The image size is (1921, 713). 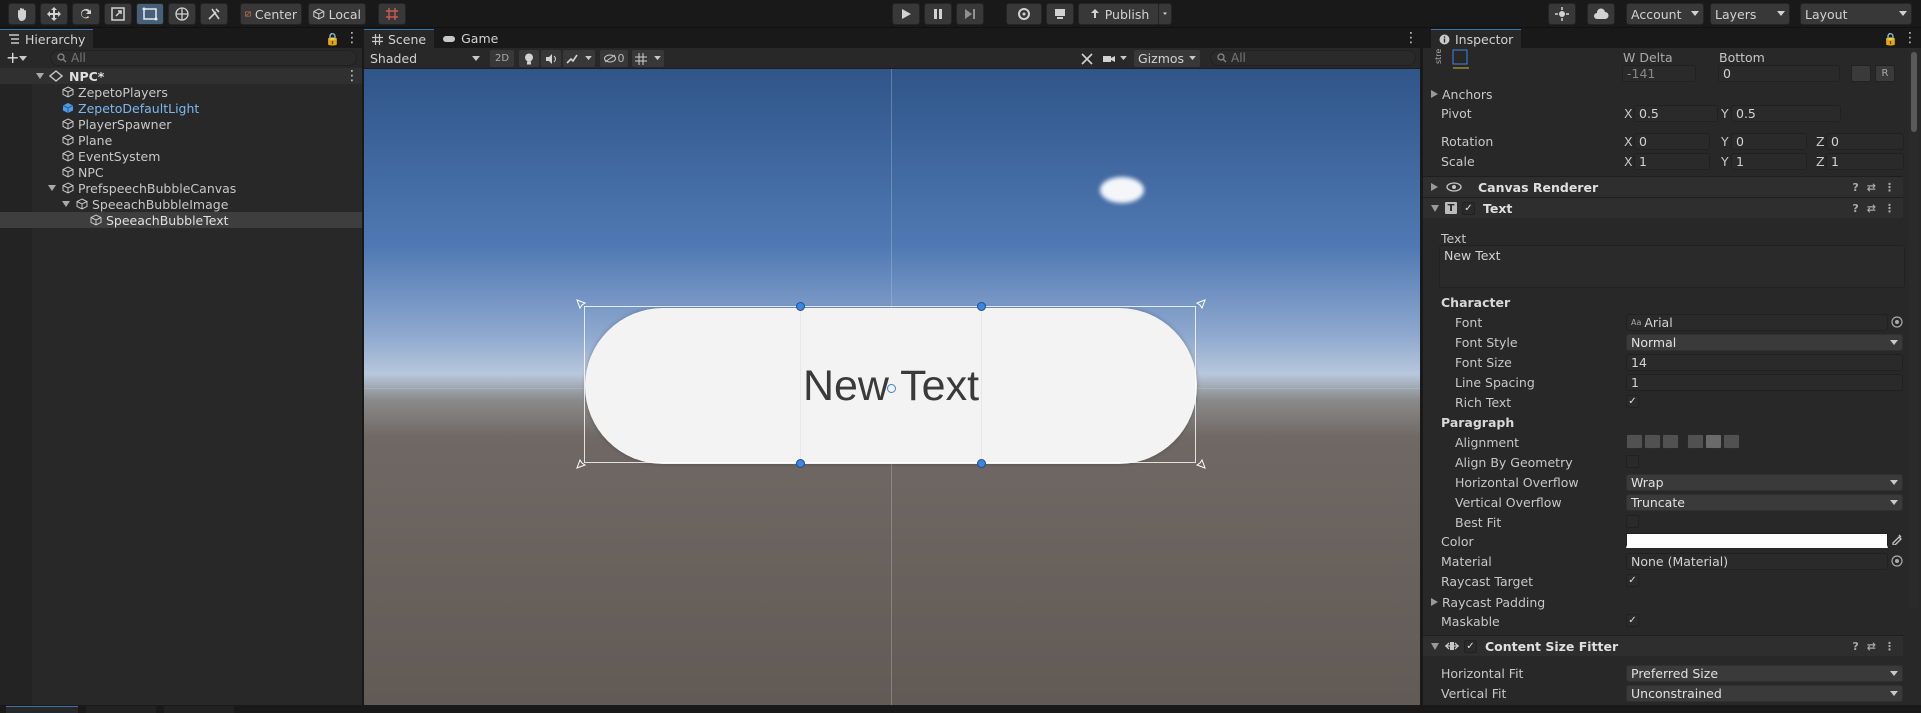 I want to click on zepeto-refresh-button, so click(x=1024, y=14).